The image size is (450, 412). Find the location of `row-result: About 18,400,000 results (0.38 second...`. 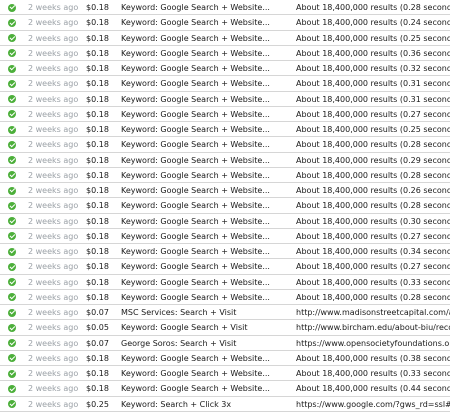

row-result: About 18,400,000 results (0.38 second... is located at coordinates (373, 358).